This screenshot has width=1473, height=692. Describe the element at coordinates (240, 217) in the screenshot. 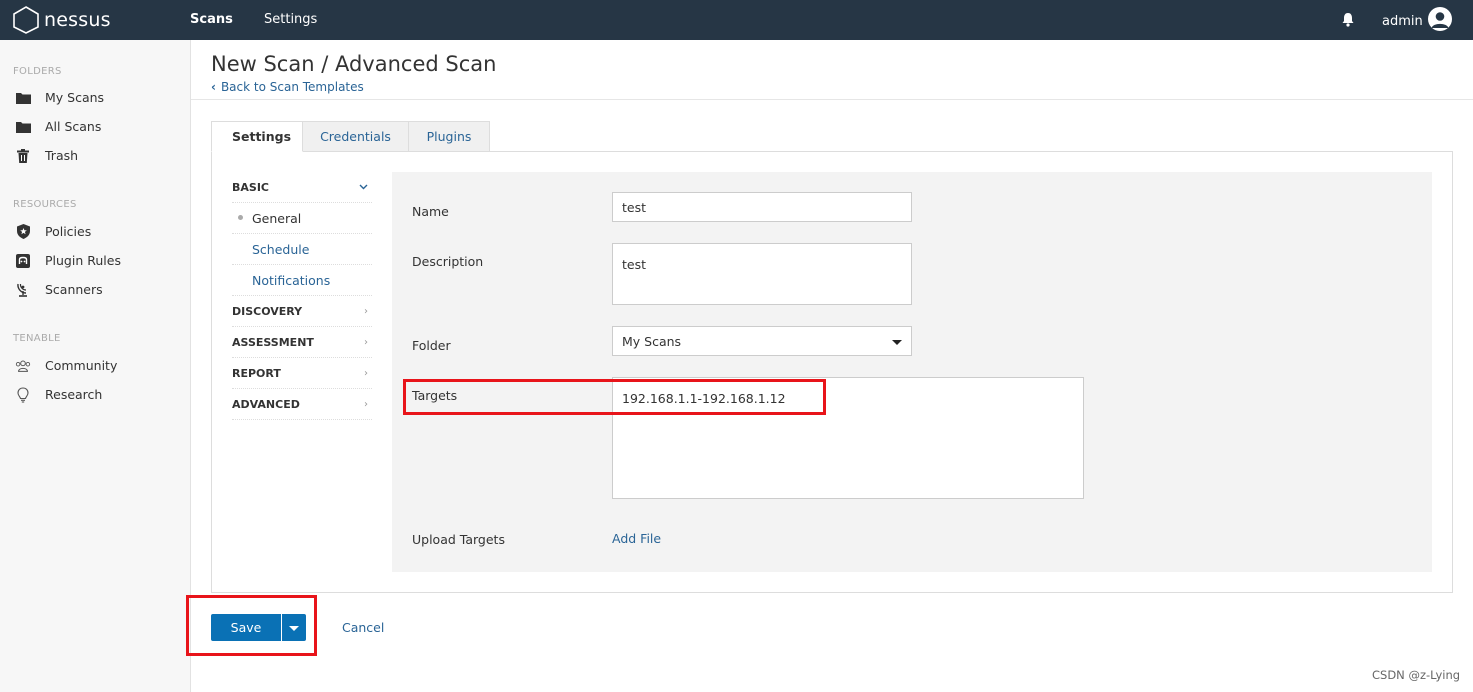

I see `current-dot-icon` at that location.